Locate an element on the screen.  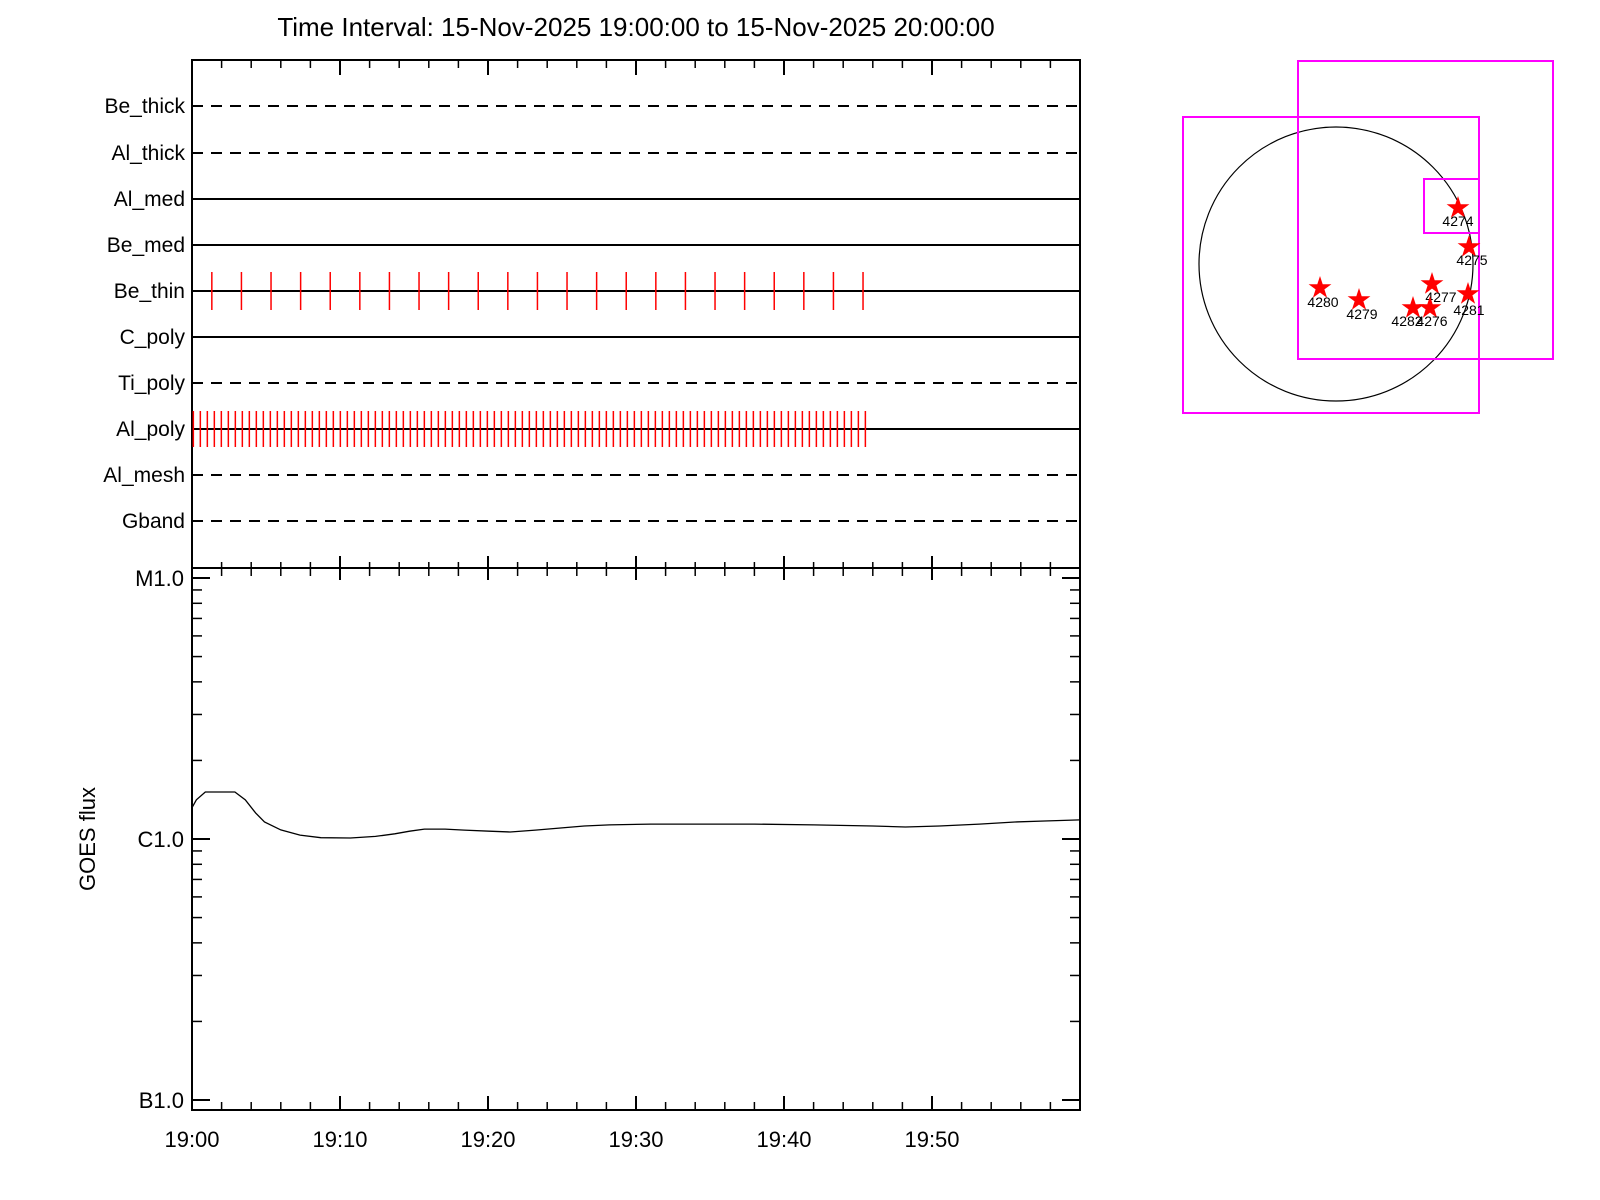
filter-row-label: Al_med is located at coordinates (149, 199).